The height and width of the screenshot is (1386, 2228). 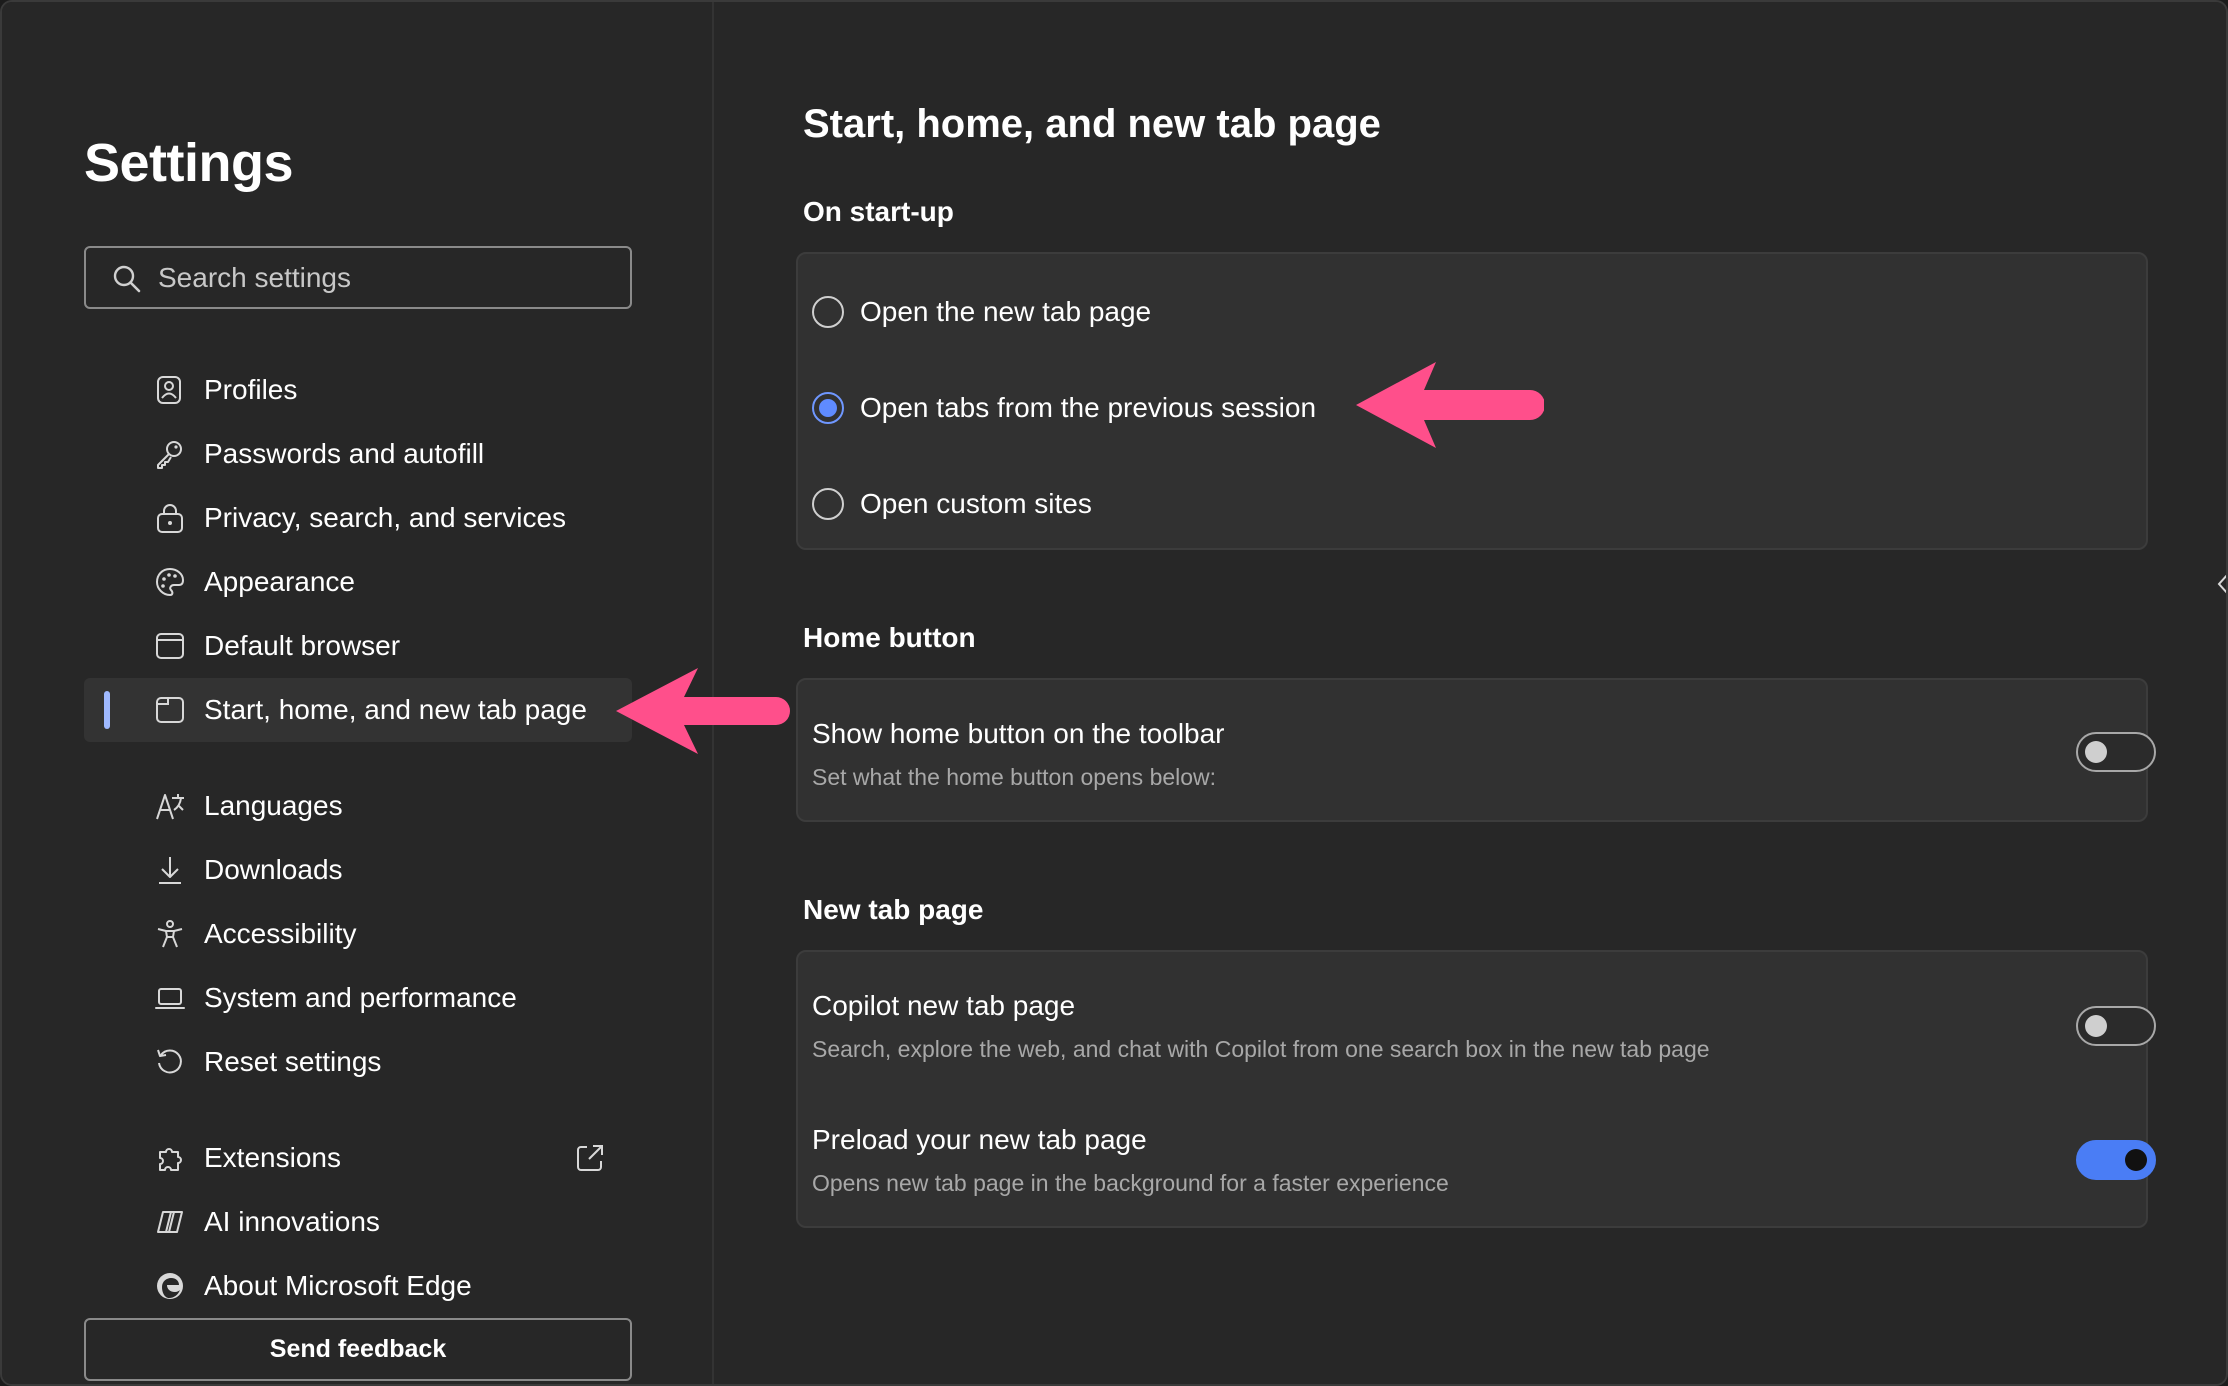 I want to click on radio-open-previous-session: Open tabs from the previous session, so click(x=1312, y=408).